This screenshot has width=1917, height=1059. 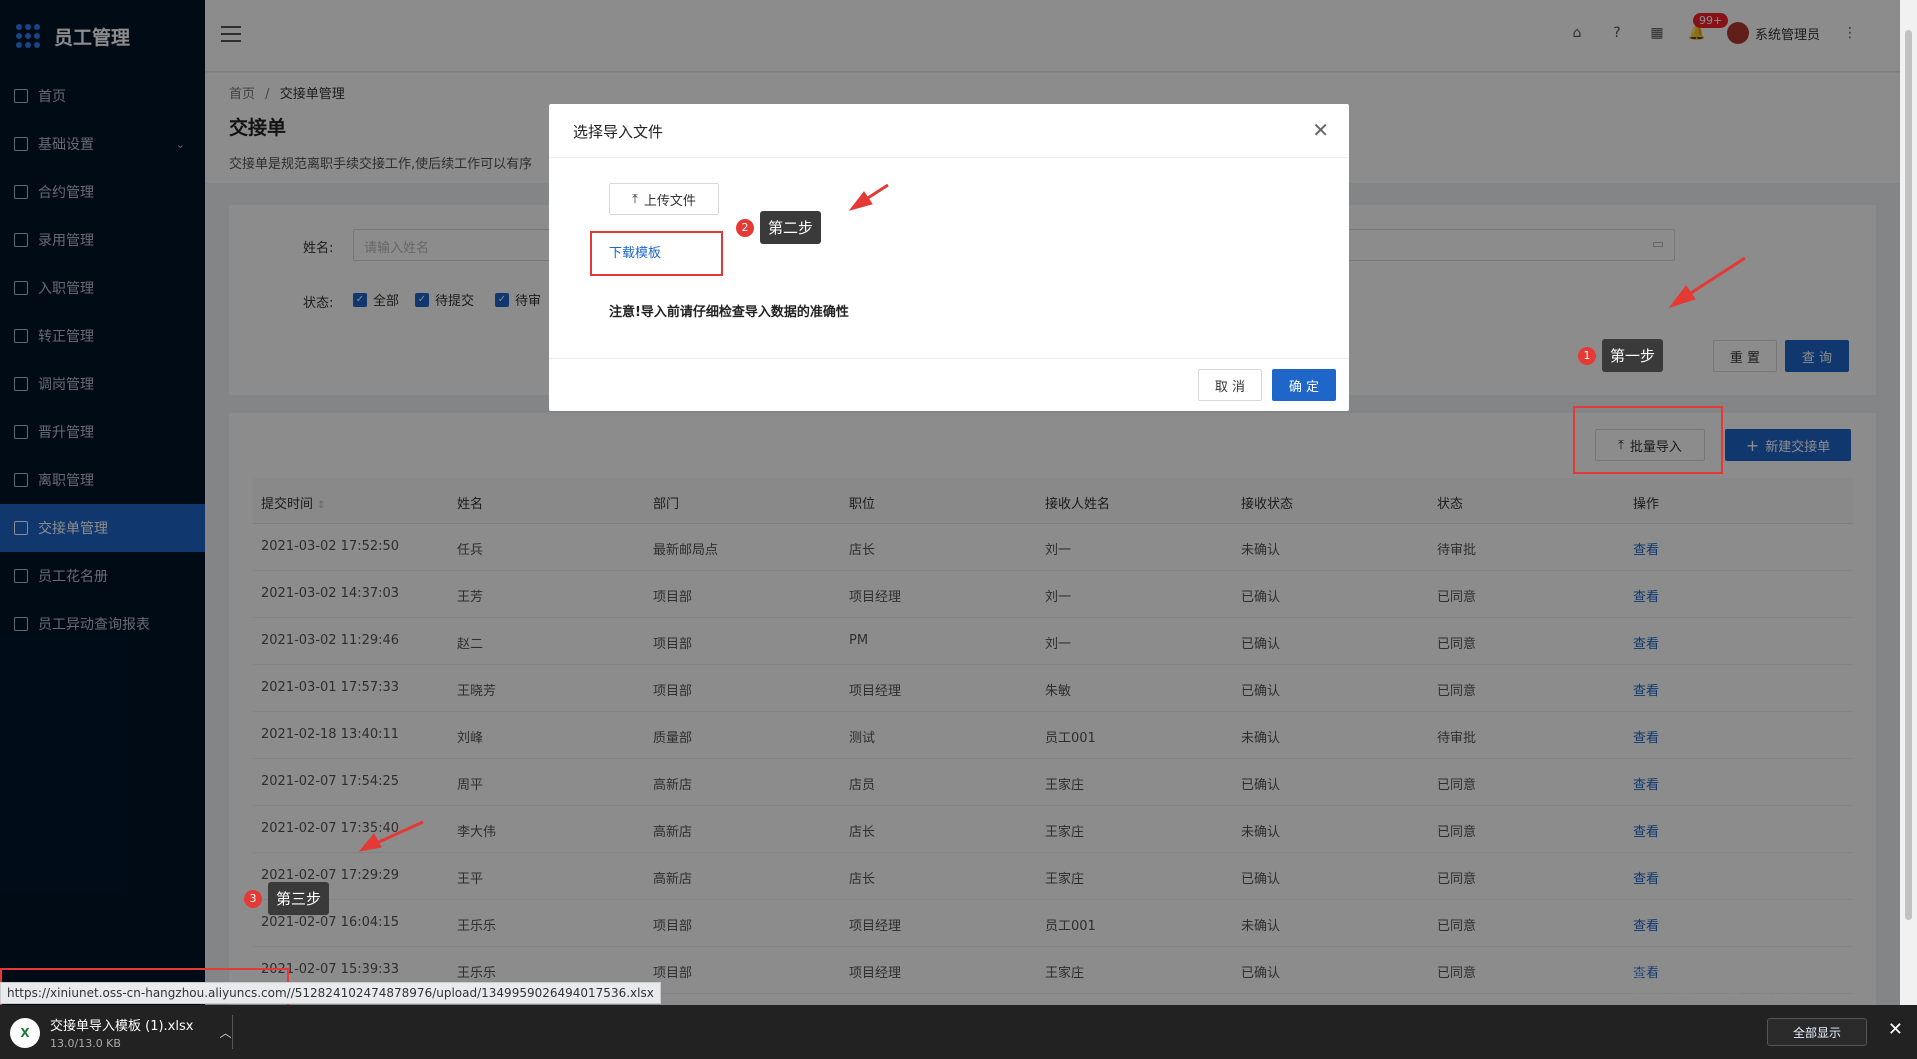 I want to click on activate-watermark: 激活 Windows, so click(x=1698, y=974).